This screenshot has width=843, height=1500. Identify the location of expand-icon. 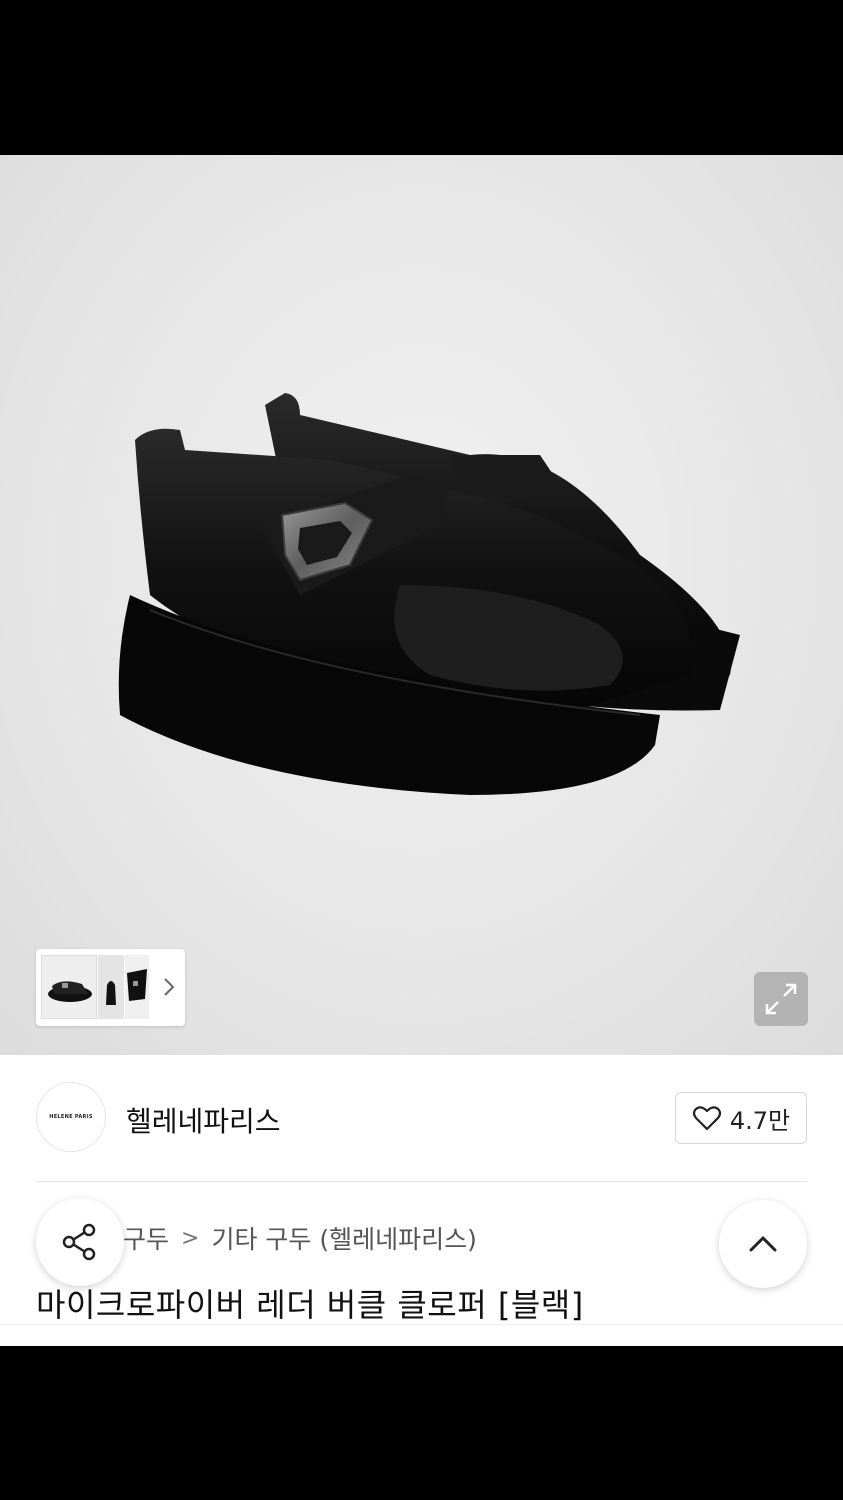
(781, 999).